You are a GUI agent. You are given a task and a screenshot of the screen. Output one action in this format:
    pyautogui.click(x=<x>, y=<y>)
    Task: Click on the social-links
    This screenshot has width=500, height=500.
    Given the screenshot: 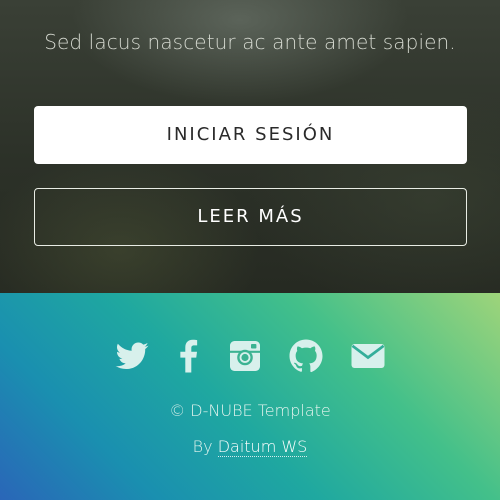 What is the action you would take?
    pyautogui.click(x=250, y=356)
    